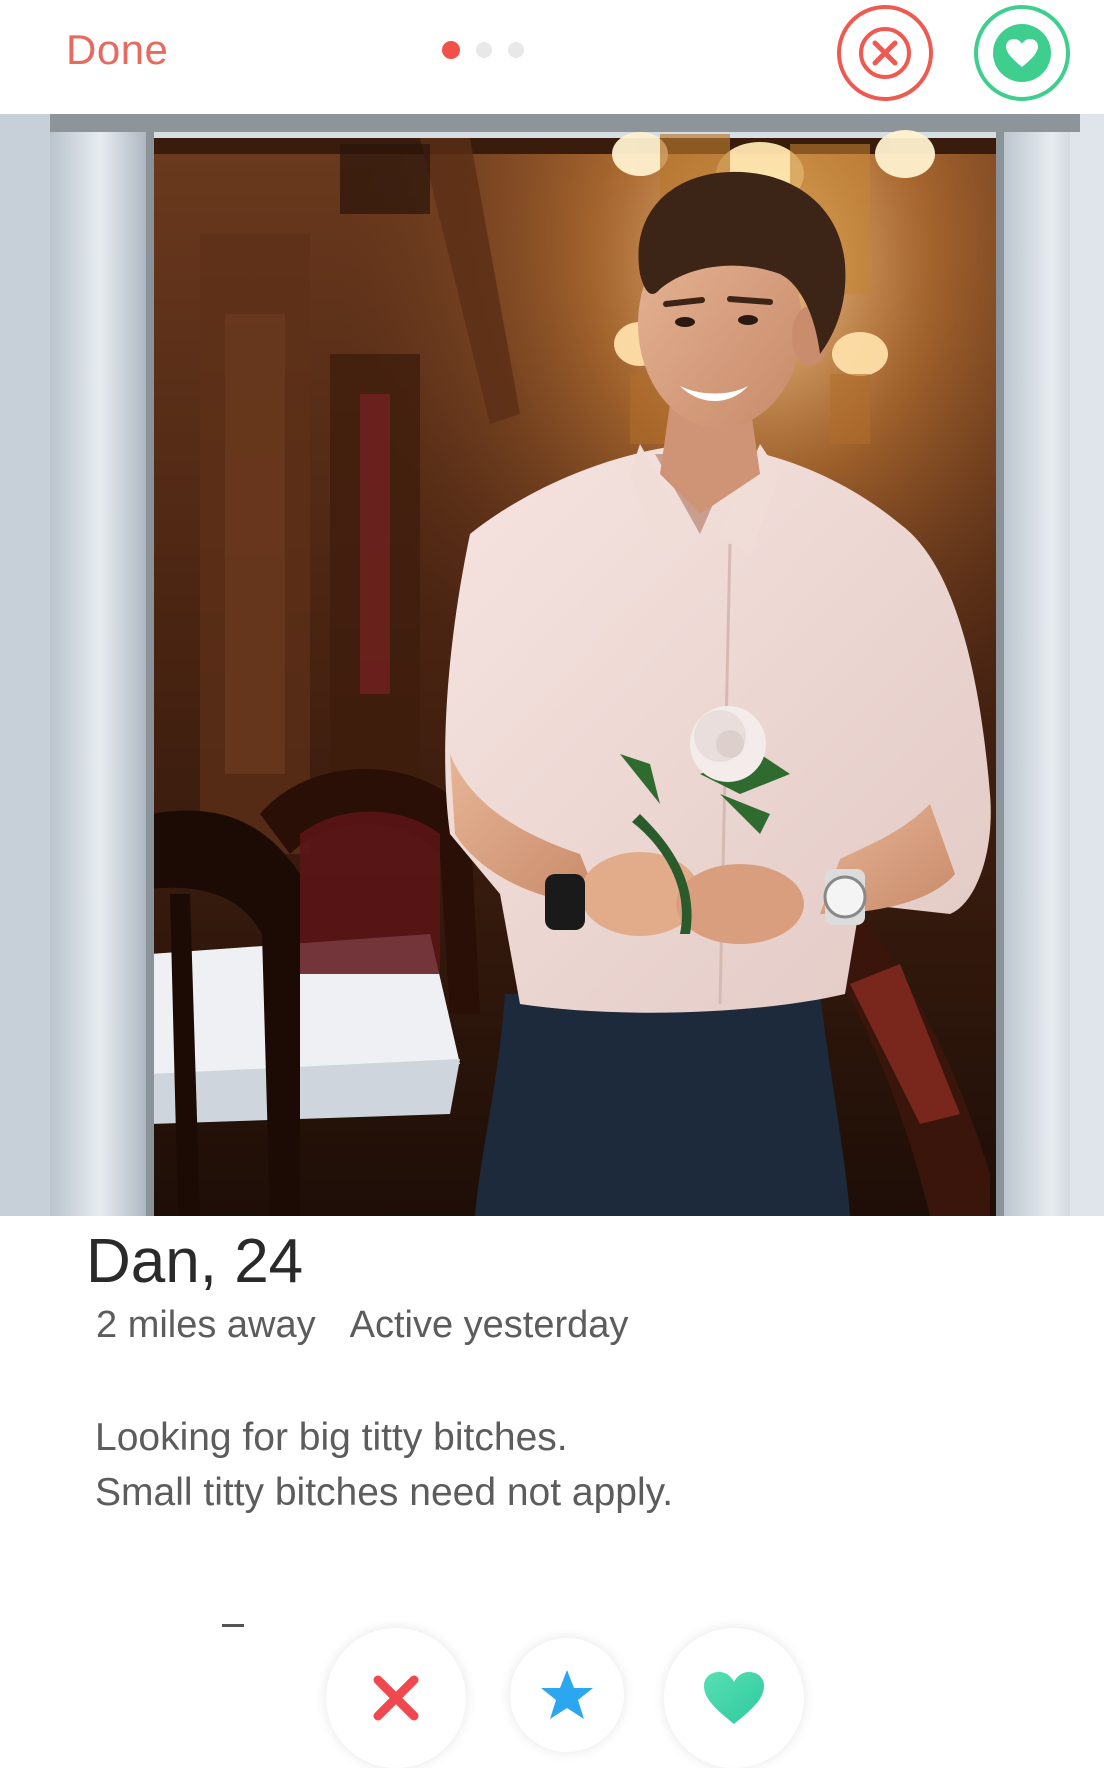 This screenshot has height=1768, width=1104. I want to click on top-nope-button, so click(885, 53).